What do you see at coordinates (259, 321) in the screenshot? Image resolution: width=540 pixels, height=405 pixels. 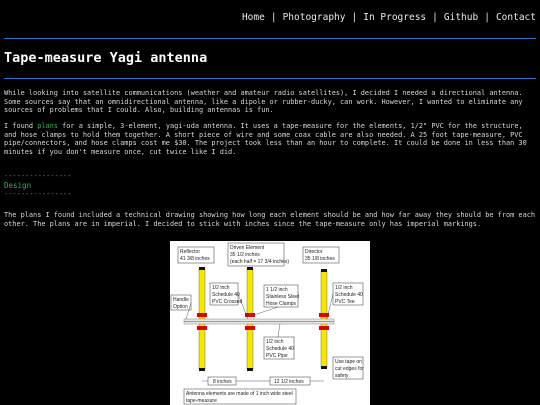 I see `pvc-boom-center` at bounding box center [259, 321].